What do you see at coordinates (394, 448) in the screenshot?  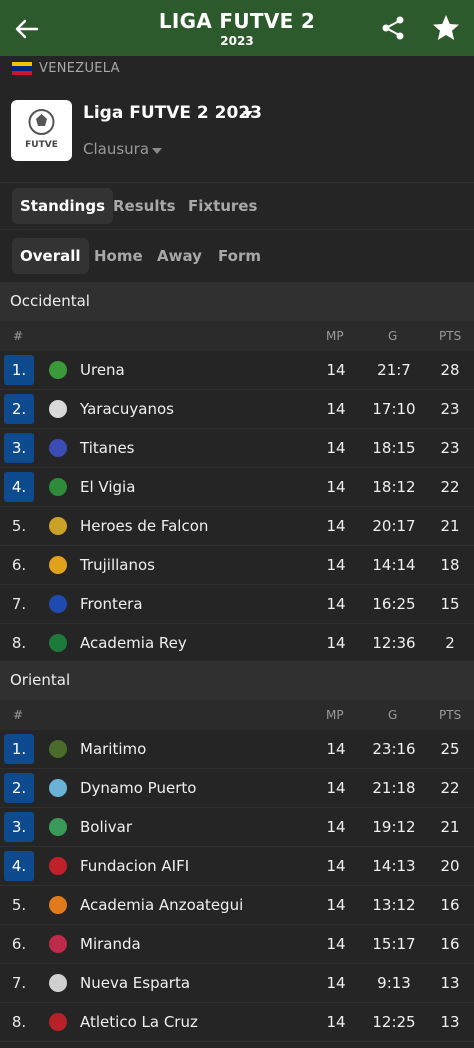 I see `goals: 18:15` at bounding box center [394, 448].